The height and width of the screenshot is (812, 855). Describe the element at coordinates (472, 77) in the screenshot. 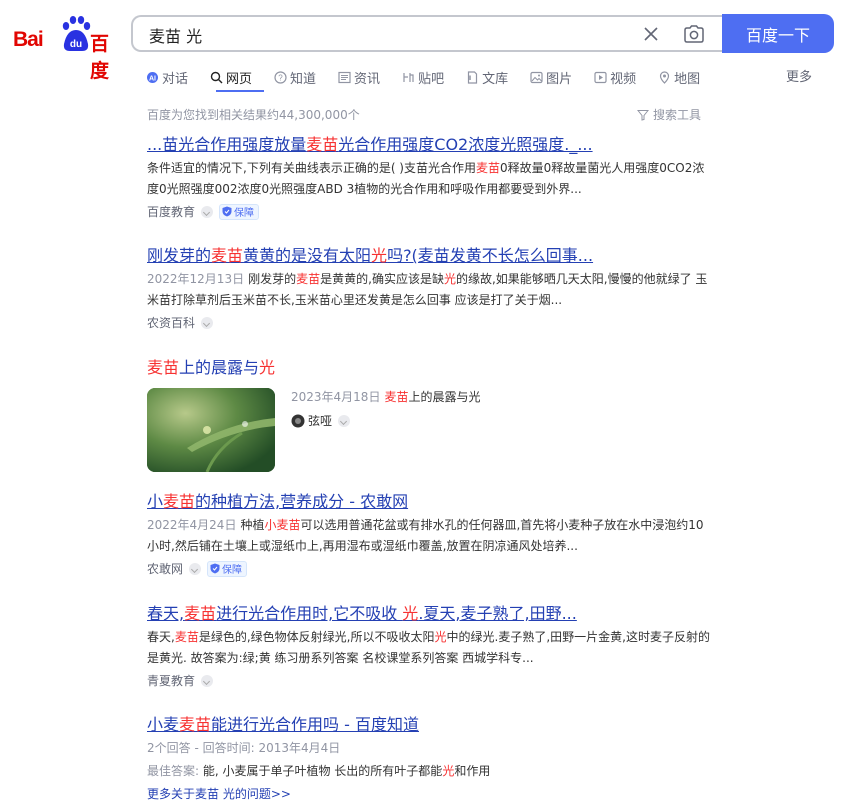

I see `doc-icon` at that location.